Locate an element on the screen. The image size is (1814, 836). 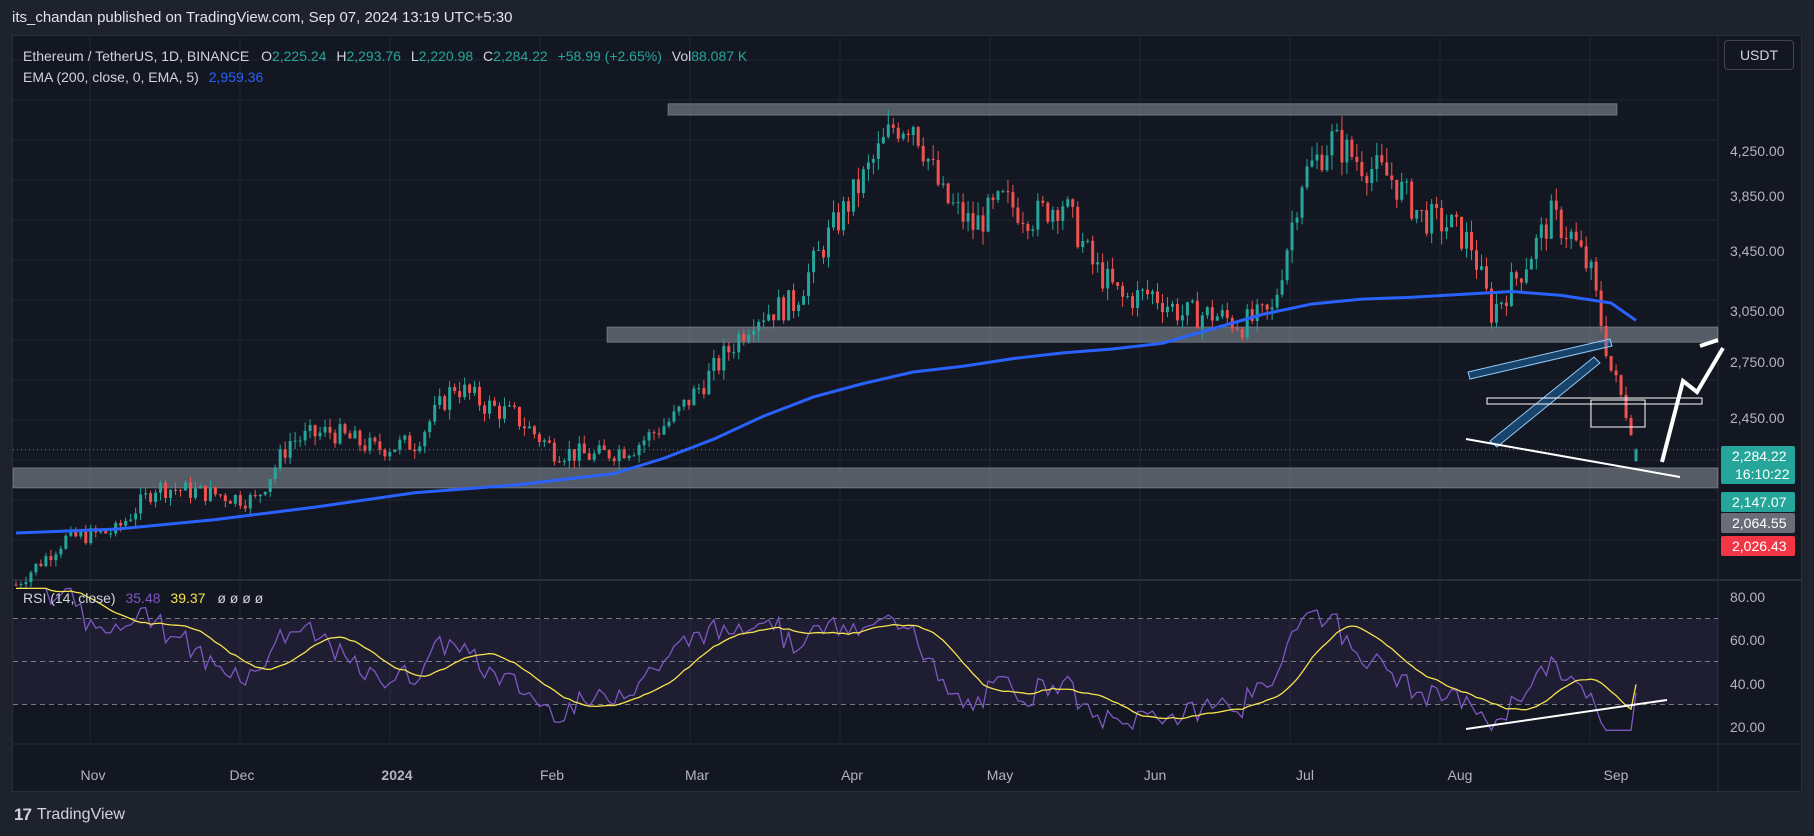
symbol-title: Ethereum / TetherUS, 1D, BINANCE is located at coordinates (136, 56).